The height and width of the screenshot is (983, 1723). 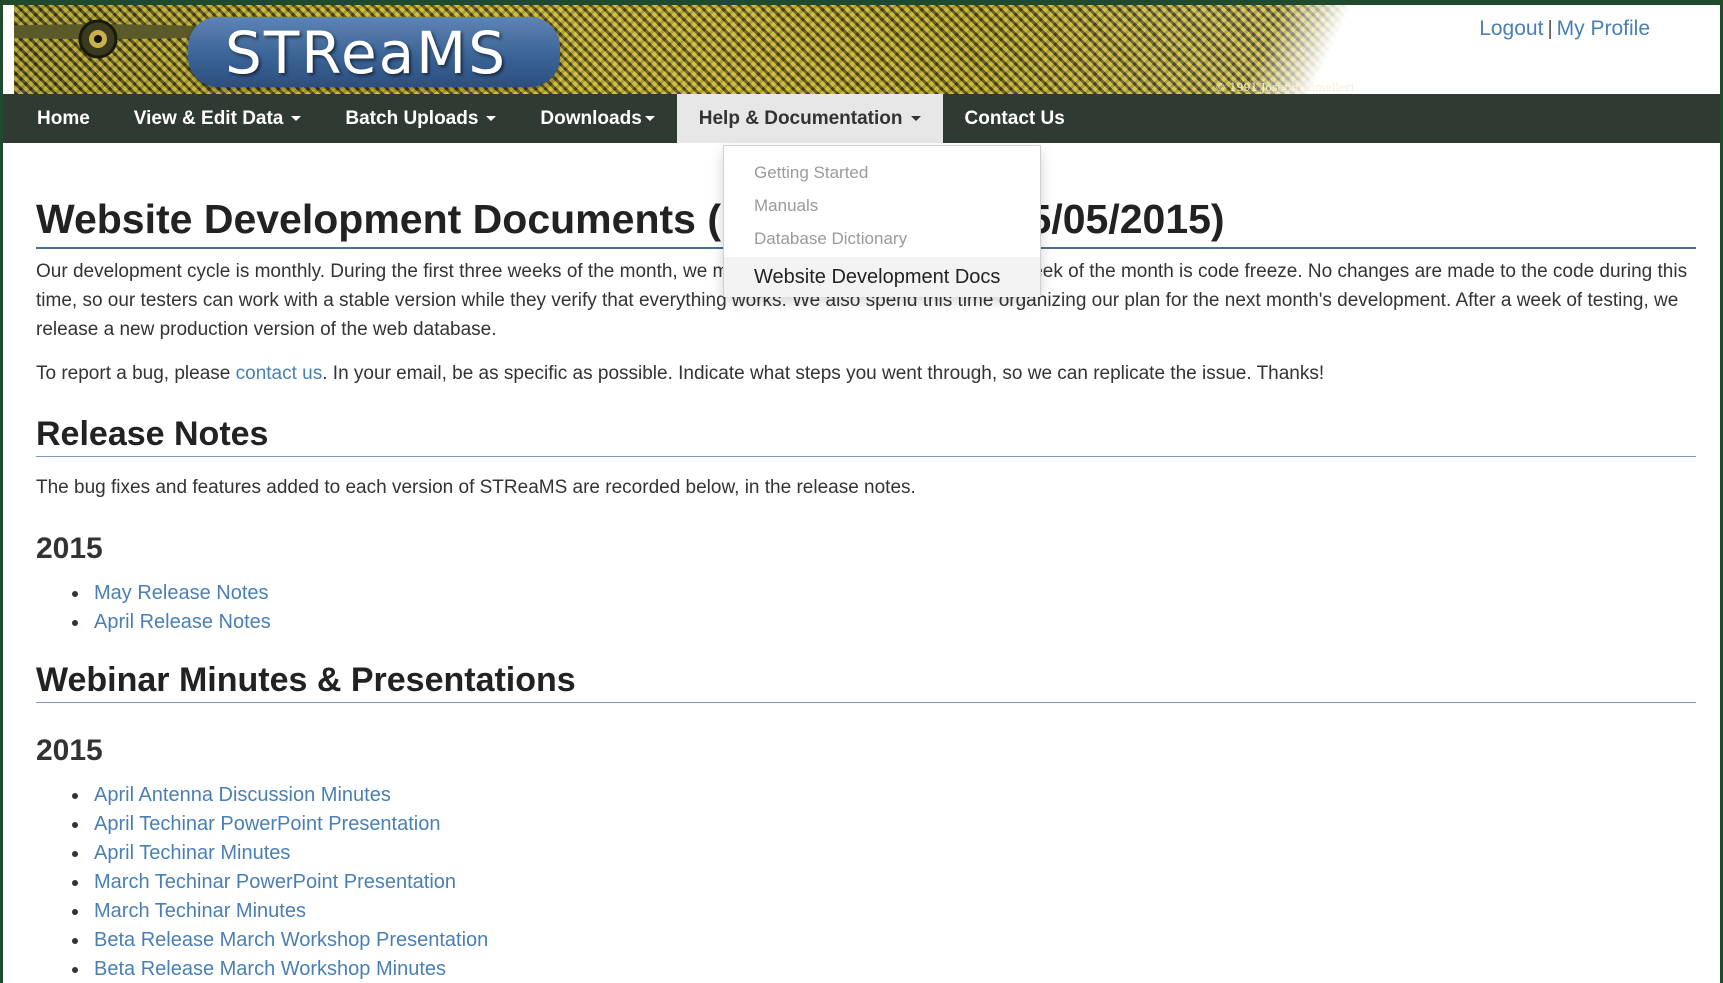 What do you see at coordinates (882, 205) in the screenshot?
I see `menu-item-manuals: Manuals` at bounding box center [882, 205].